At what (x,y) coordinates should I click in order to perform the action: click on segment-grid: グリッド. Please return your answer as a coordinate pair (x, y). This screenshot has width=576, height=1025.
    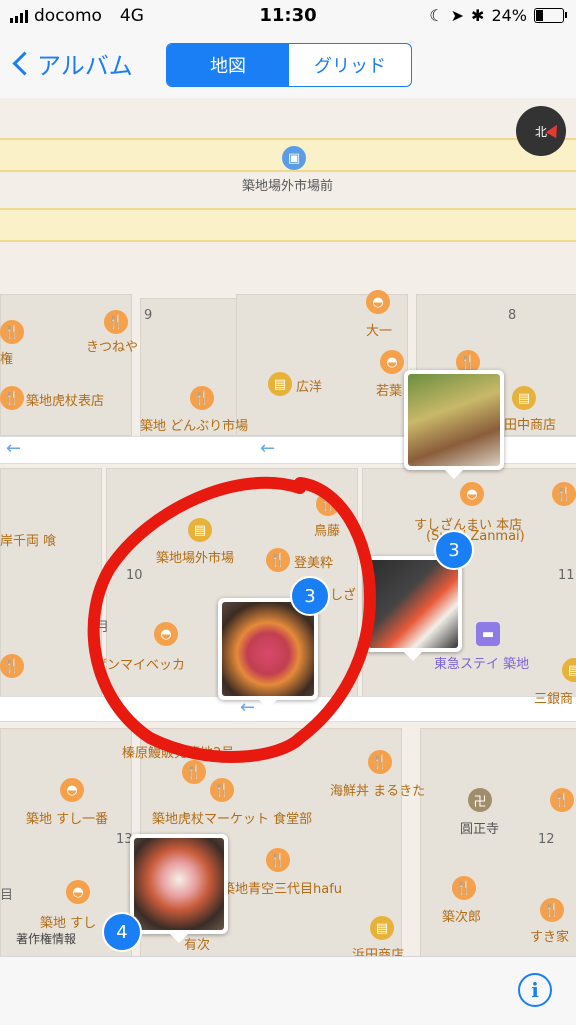
    Looking at the image, I should click on (350, 65).